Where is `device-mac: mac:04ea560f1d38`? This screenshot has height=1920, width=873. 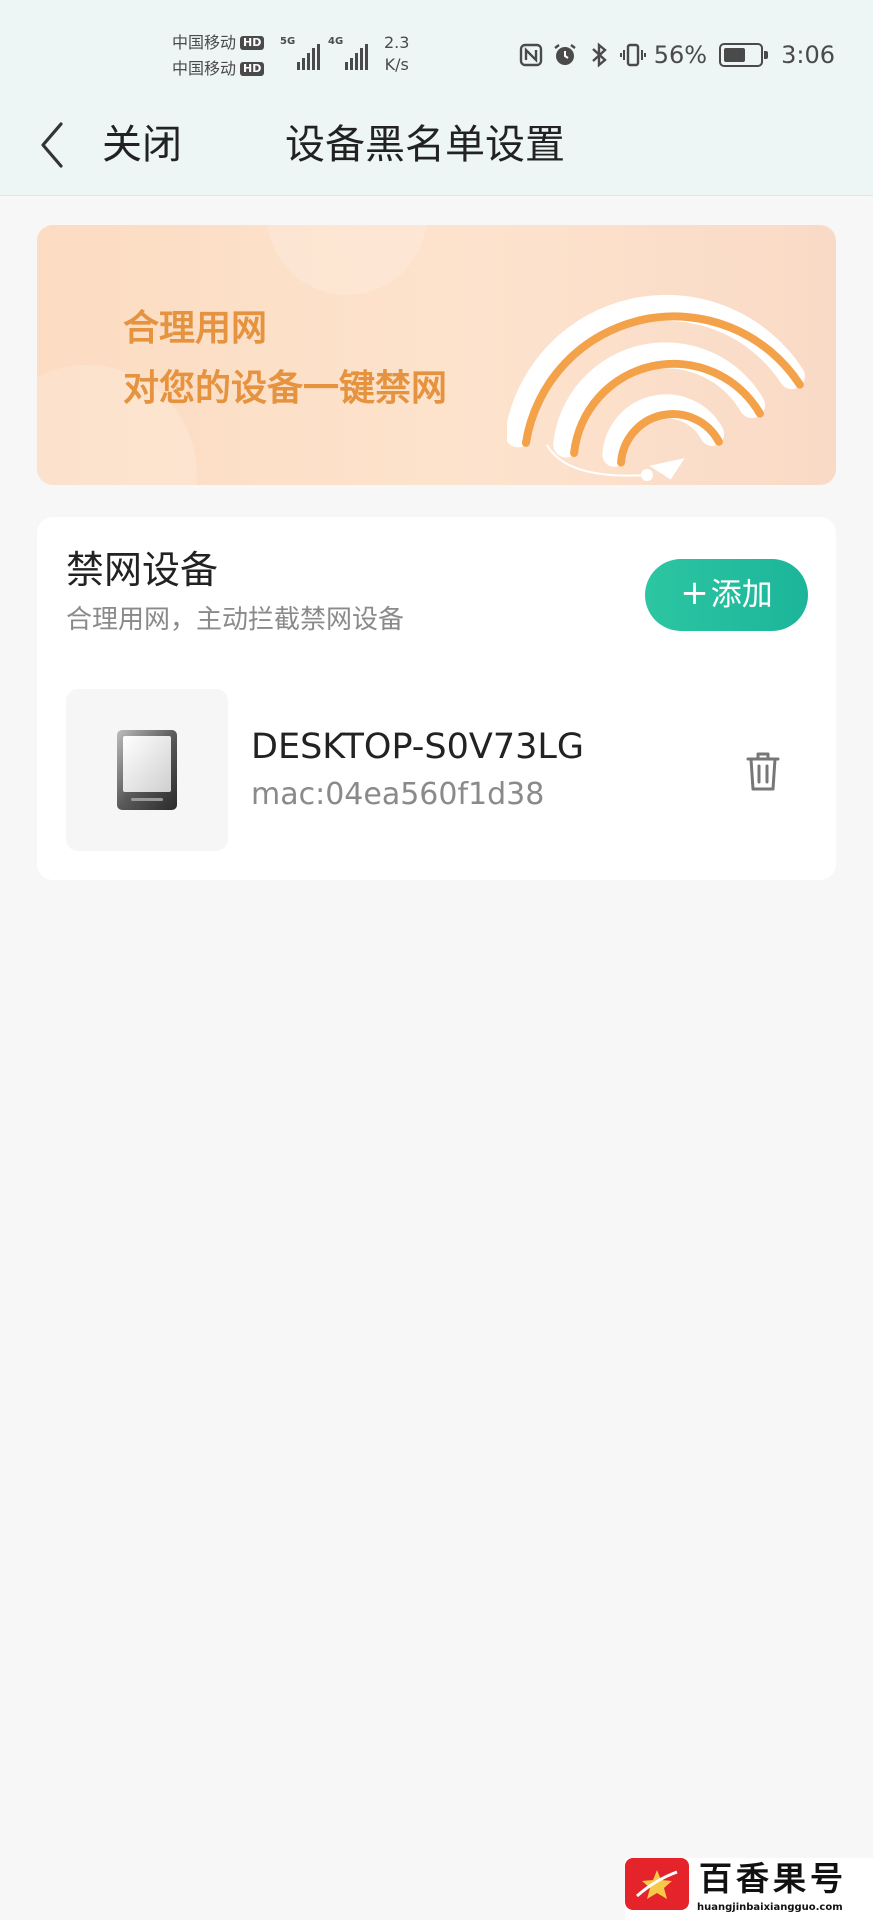 device-mac: mac:04ea560f1d38 is located at coordinates (398, 794).